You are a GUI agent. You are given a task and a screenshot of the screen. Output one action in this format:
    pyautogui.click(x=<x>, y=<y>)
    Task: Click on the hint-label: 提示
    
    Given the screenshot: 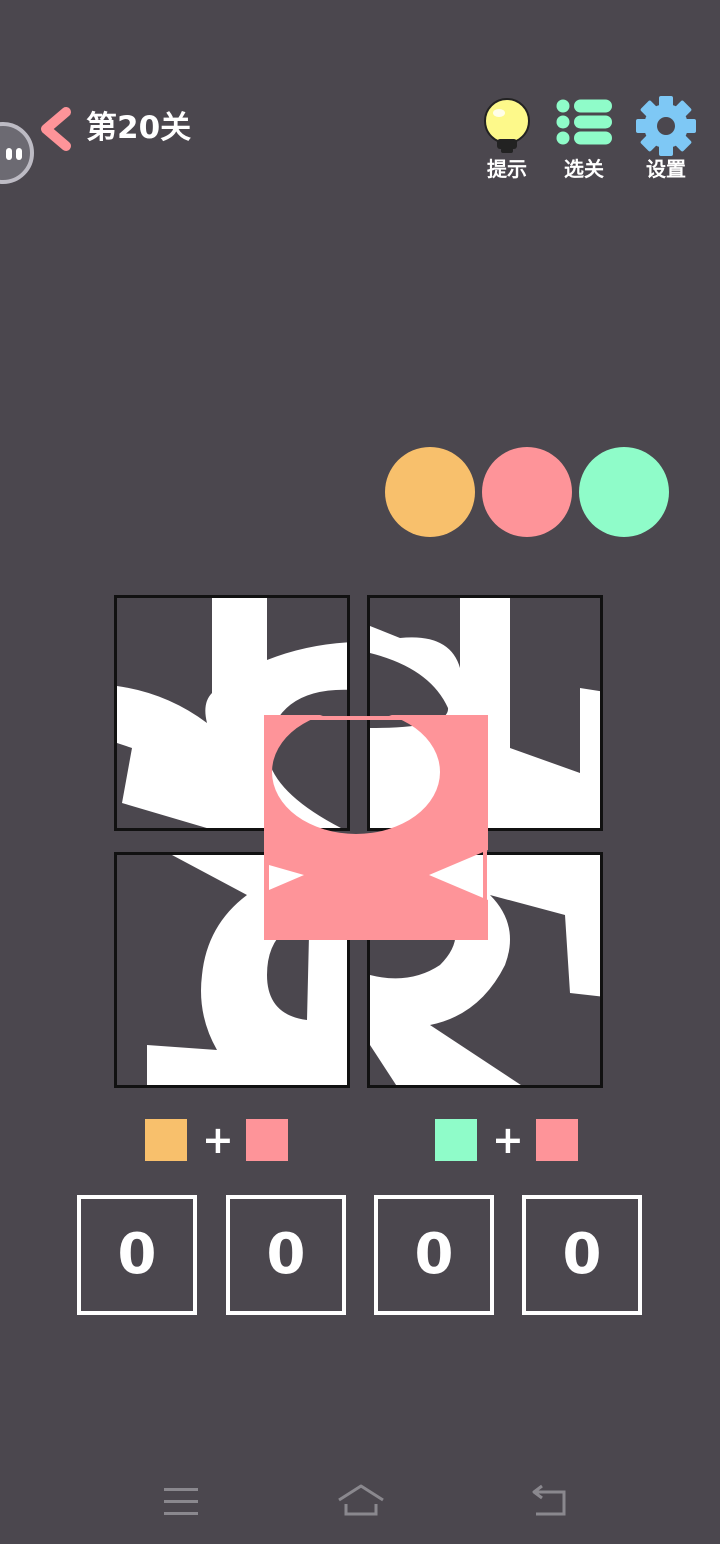 What is the action you would take?
    pyautogui.click(x=507, y=169)
    